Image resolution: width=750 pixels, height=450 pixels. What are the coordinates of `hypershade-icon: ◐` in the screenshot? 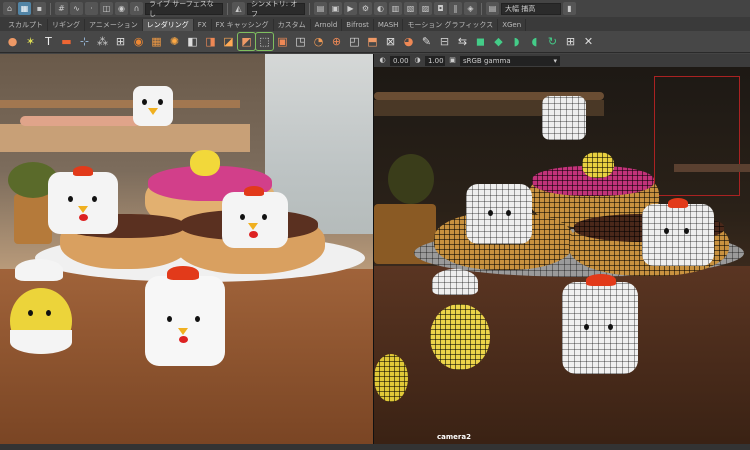 It's located at (380, 8).